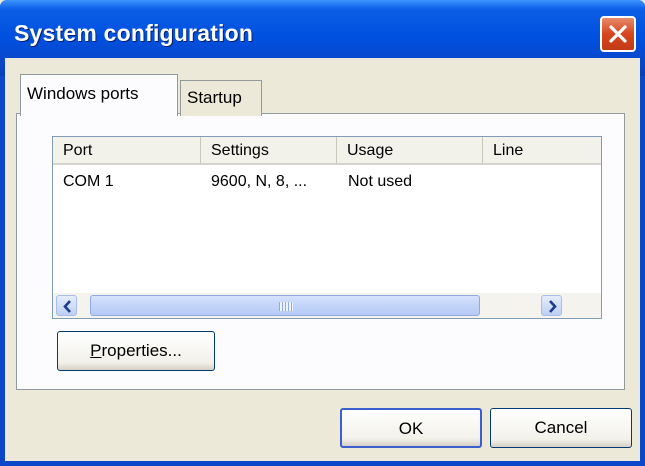  What do you see at coordinates (410, 150) in the screenshot?
I see `column-header-usage: Usage` at bounding box center [410, 150].